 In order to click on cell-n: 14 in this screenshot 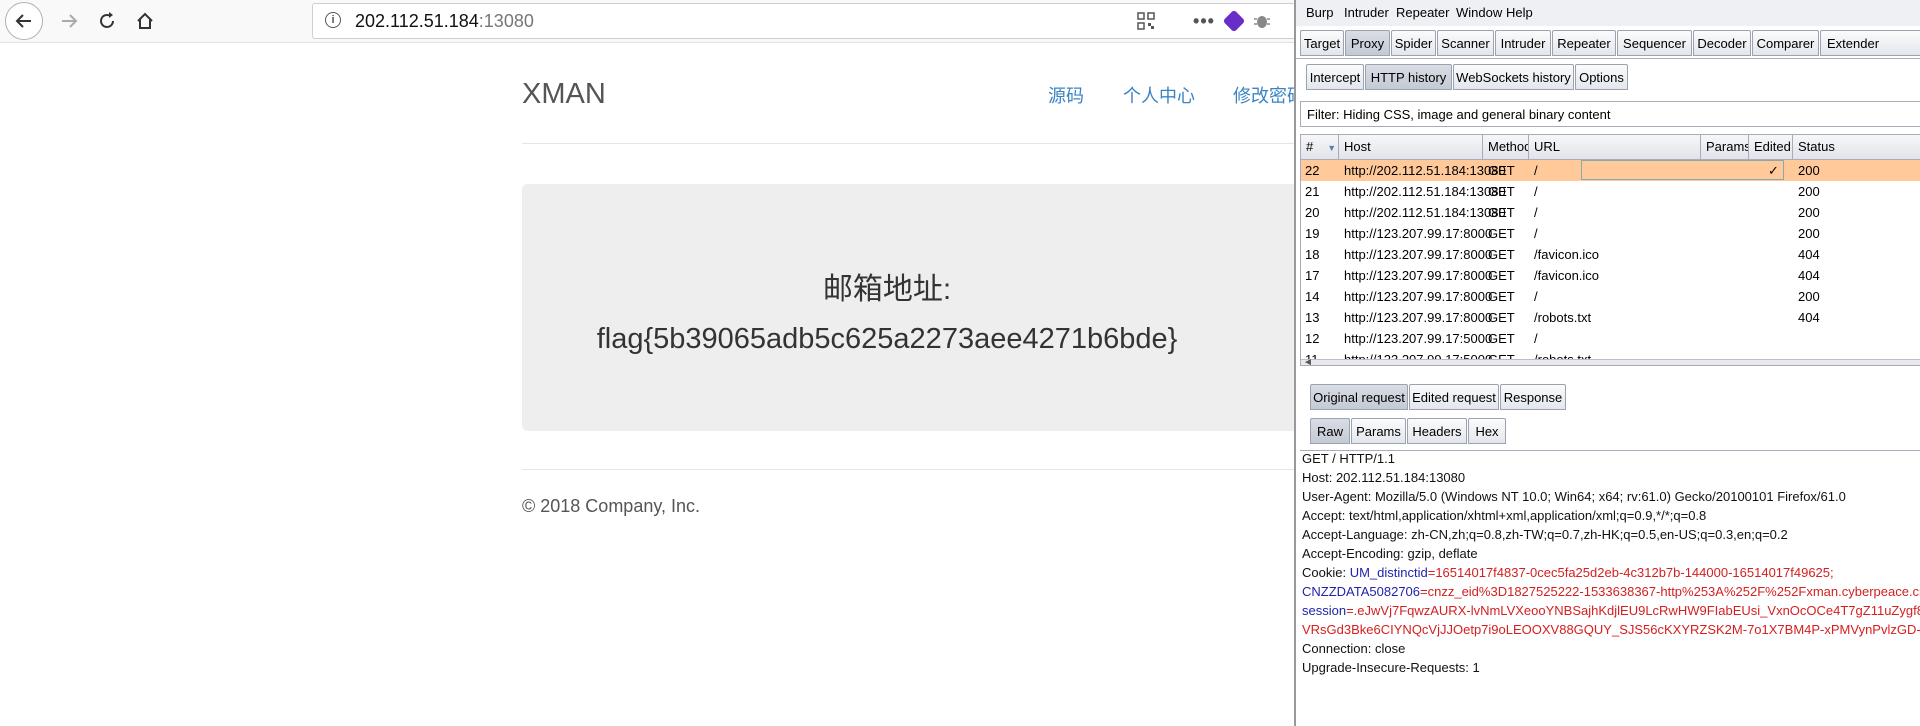, I will do `click(1312, 296)`.